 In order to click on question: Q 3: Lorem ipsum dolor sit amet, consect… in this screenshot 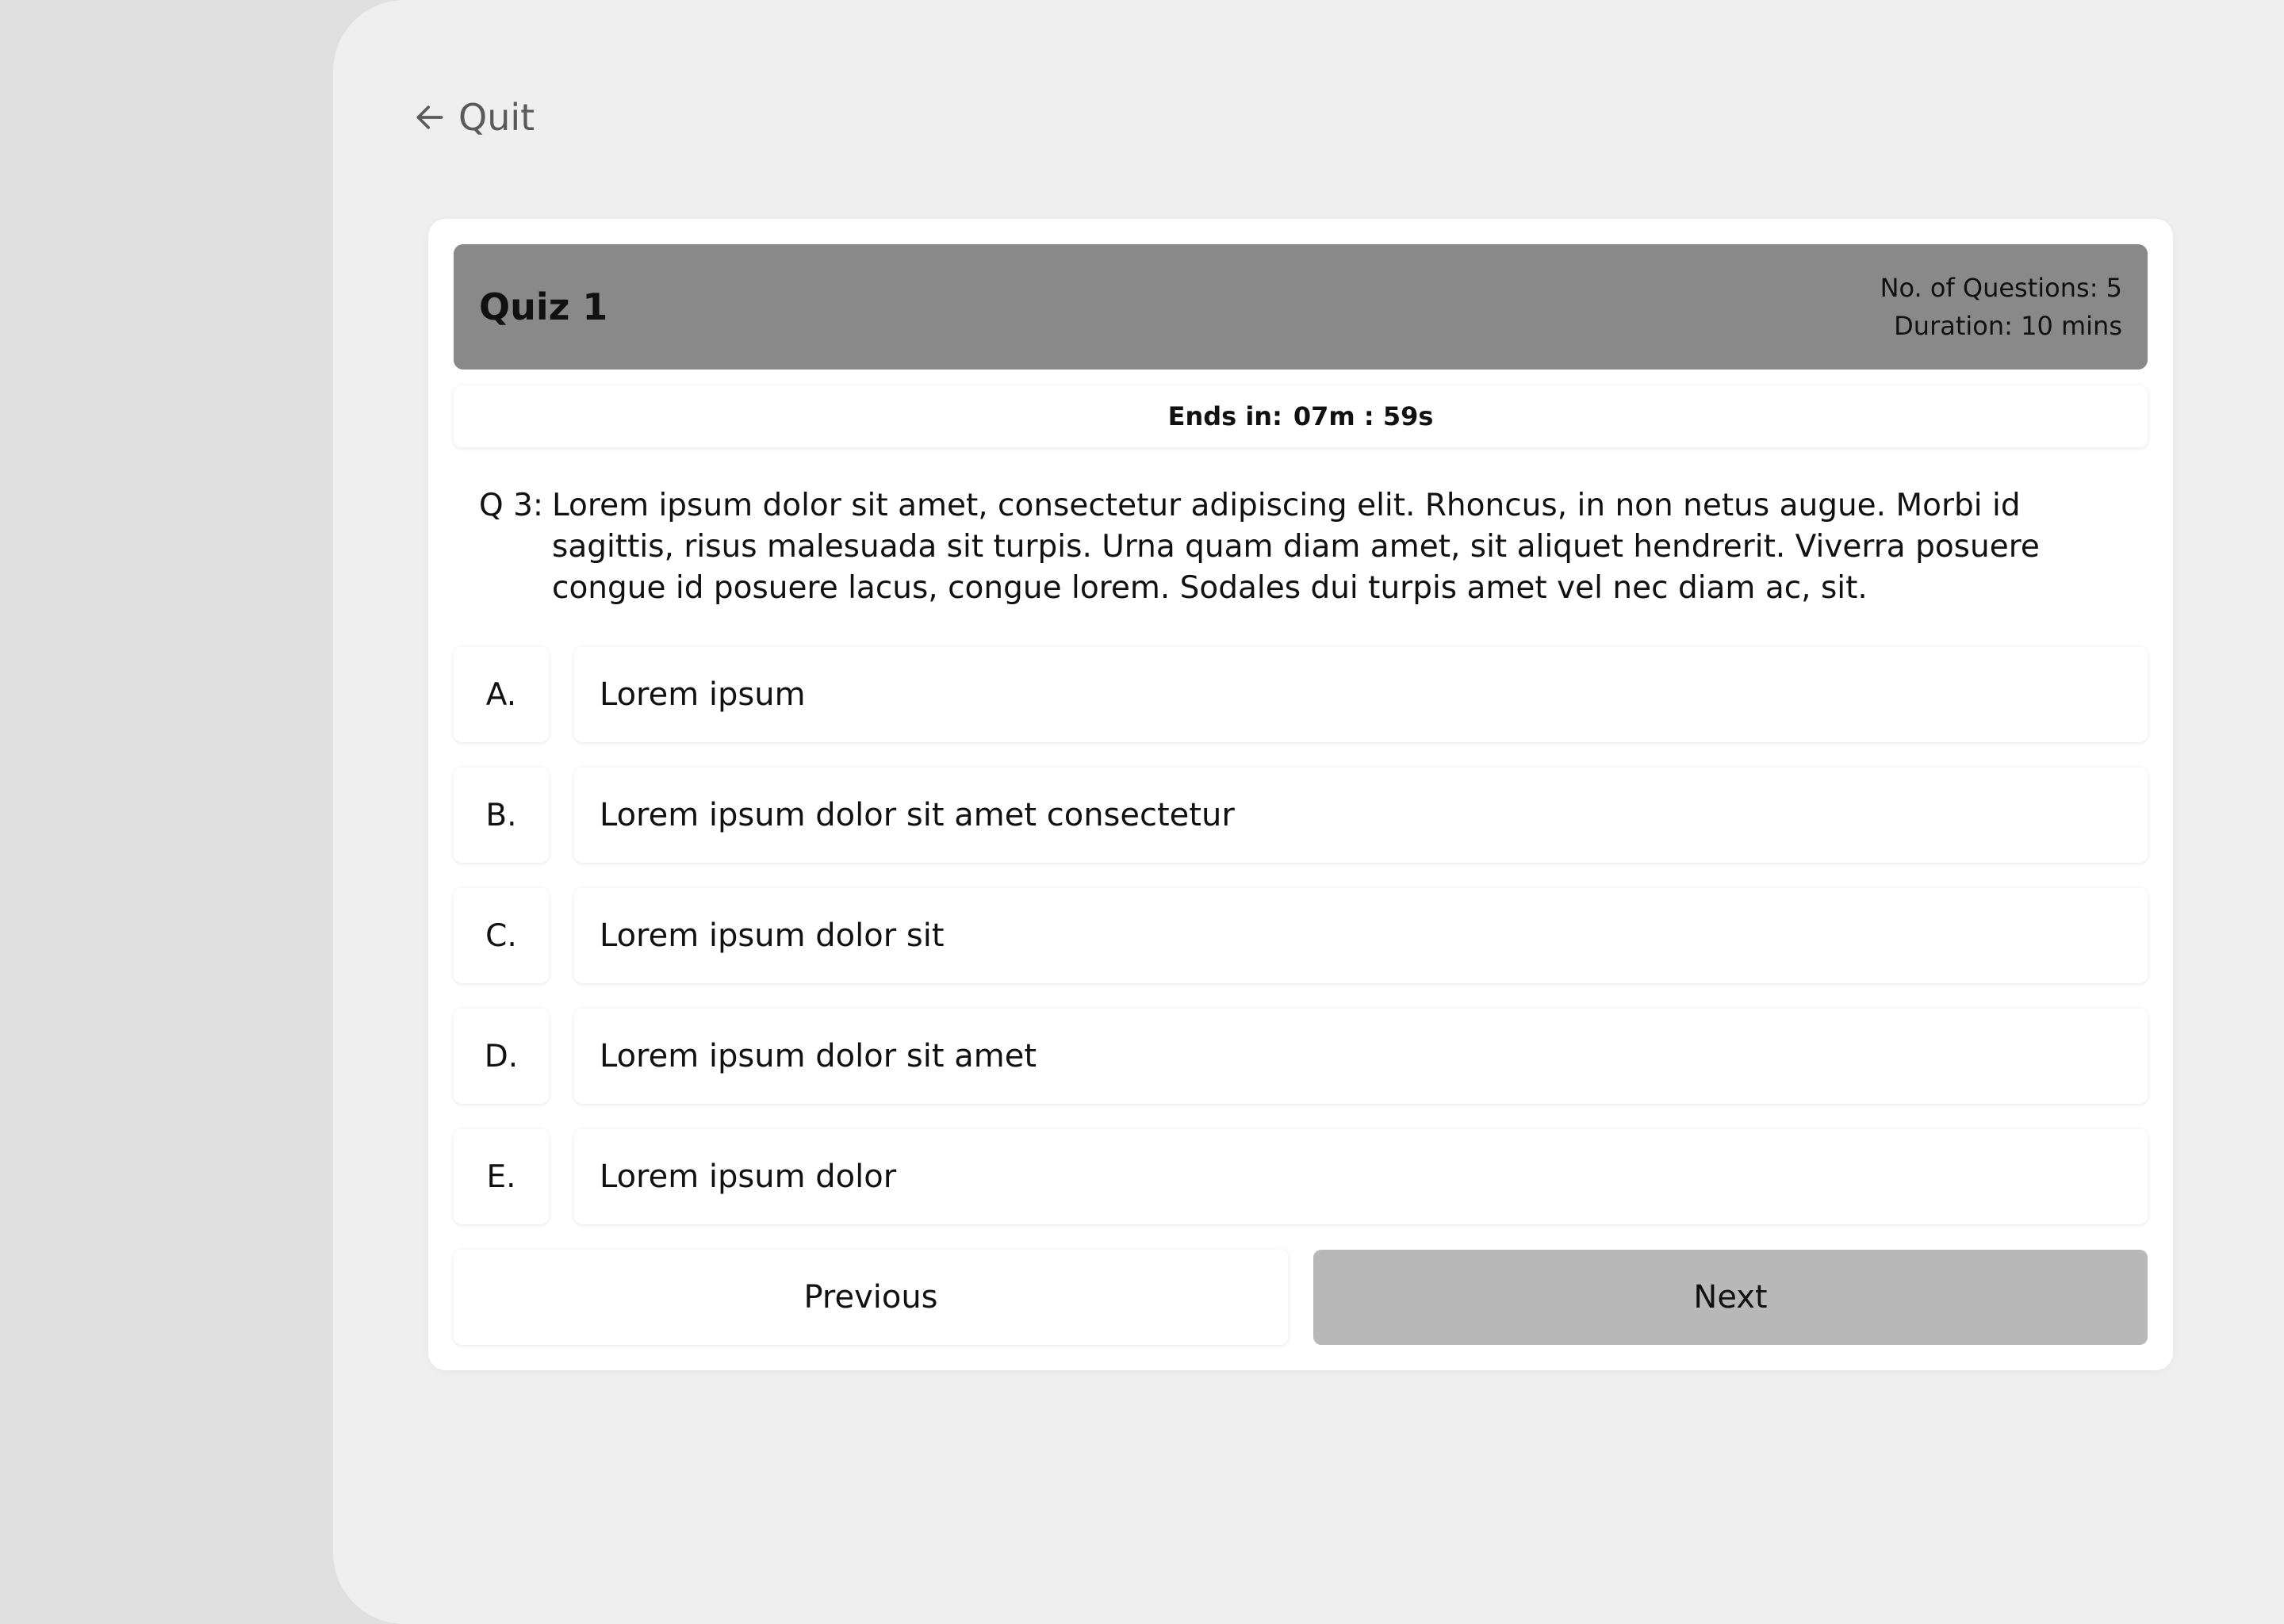, I will do `click(1304, 547)`.